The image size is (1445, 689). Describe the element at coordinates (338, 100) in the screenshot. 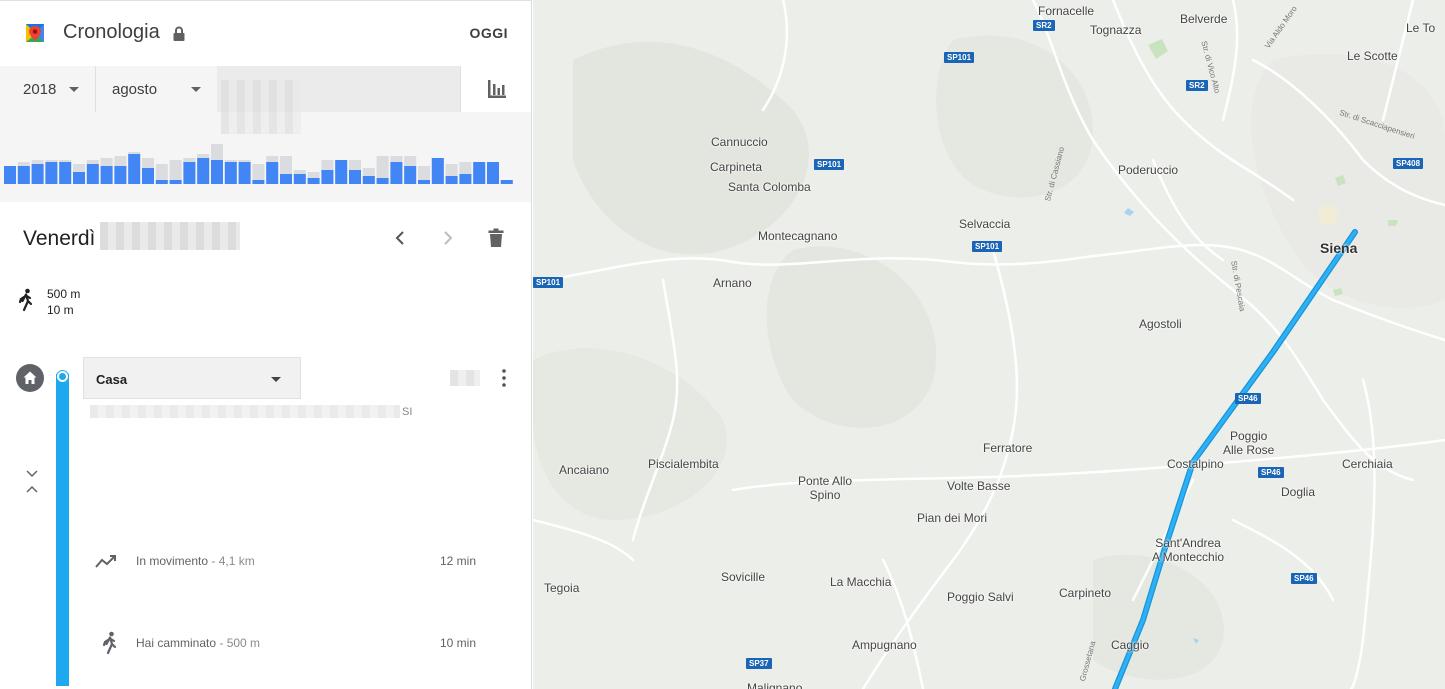

I see `day-dropdown` at that location.